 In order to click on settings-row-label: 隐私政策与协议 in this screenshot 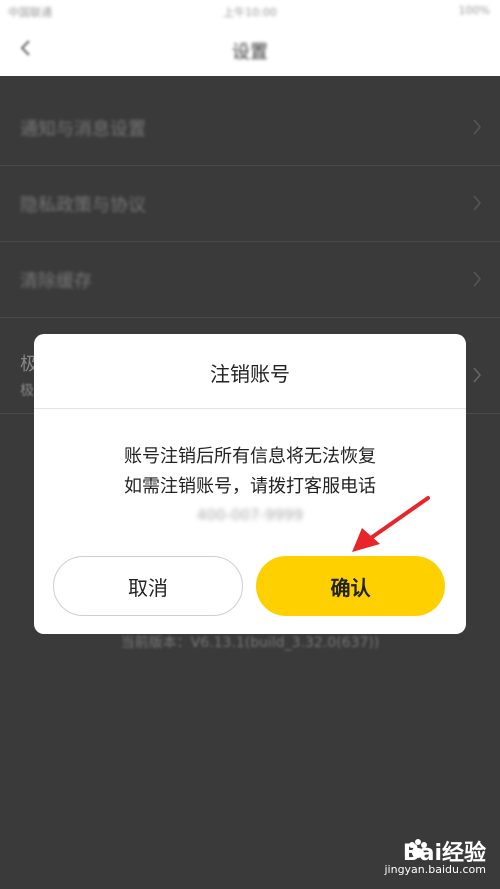, I will do `click(83, 205)`.